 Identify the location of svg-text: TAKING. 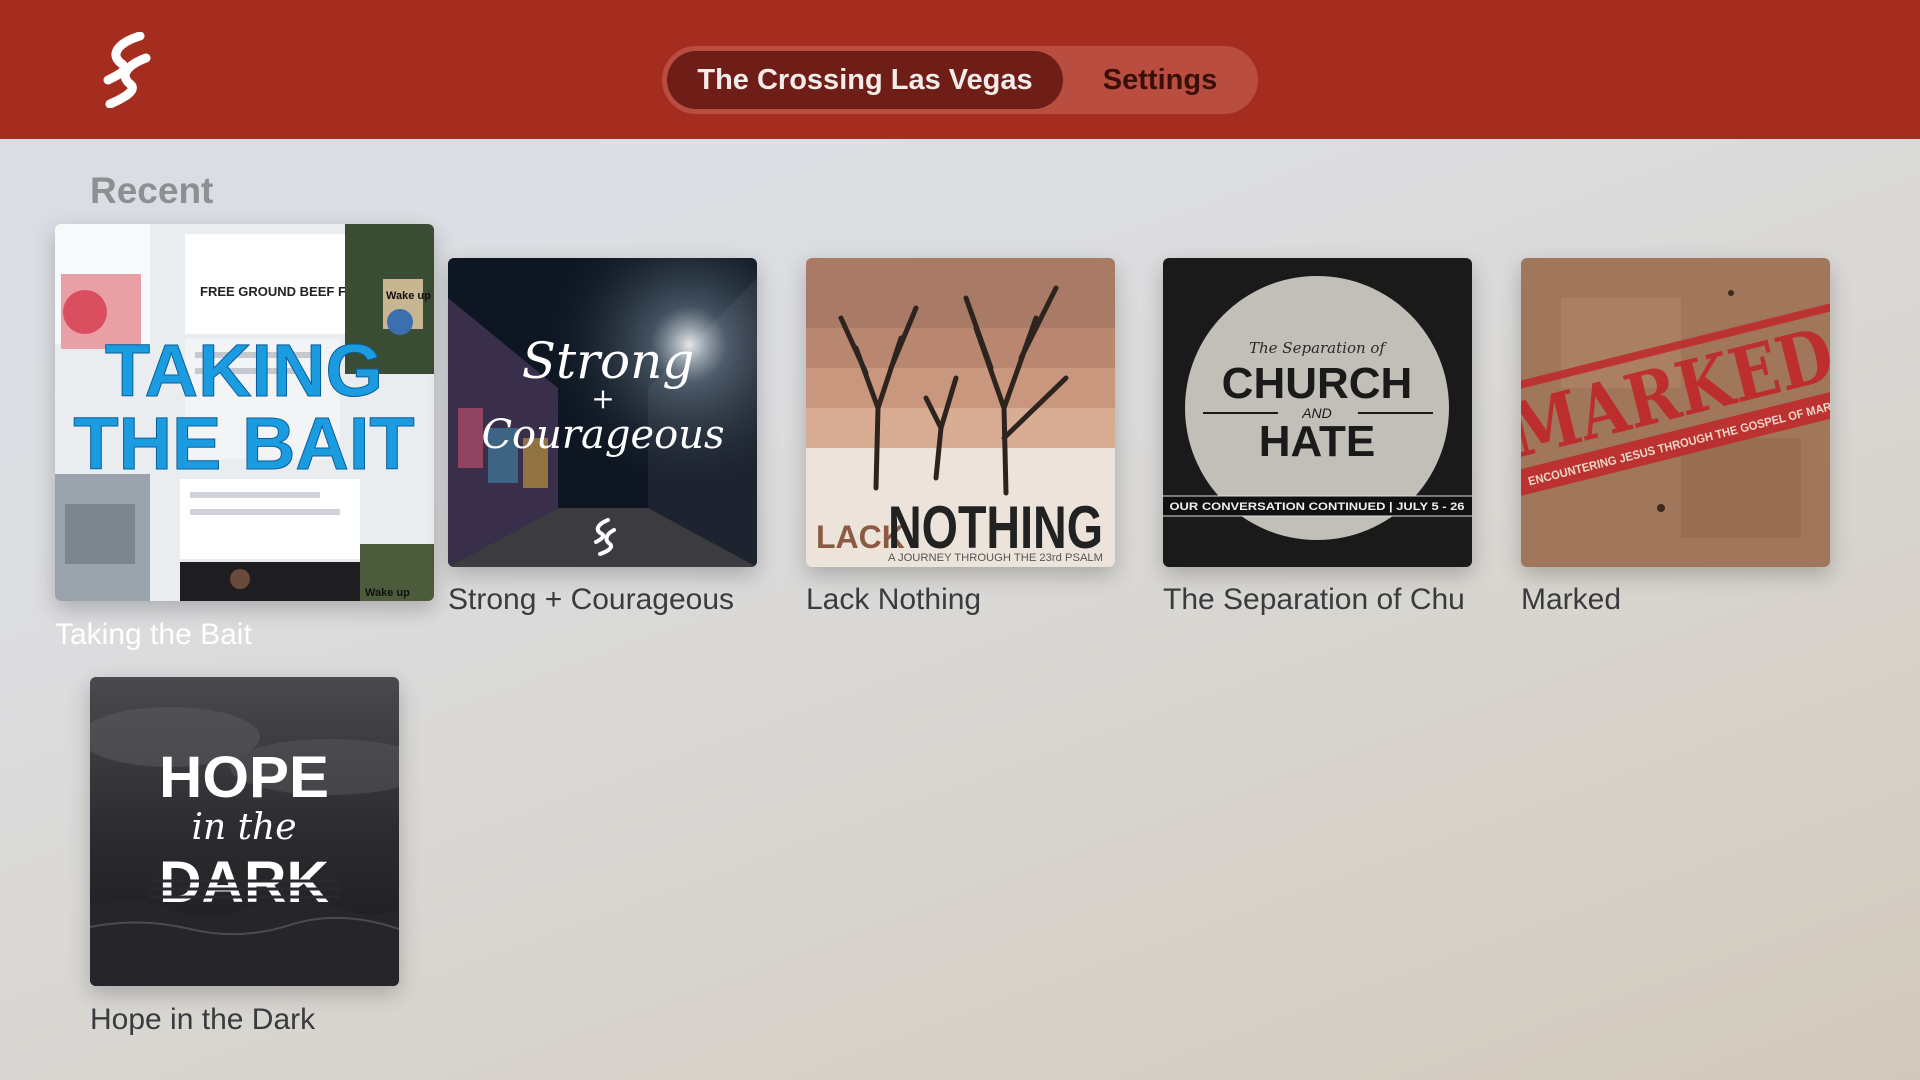
(244, 370).